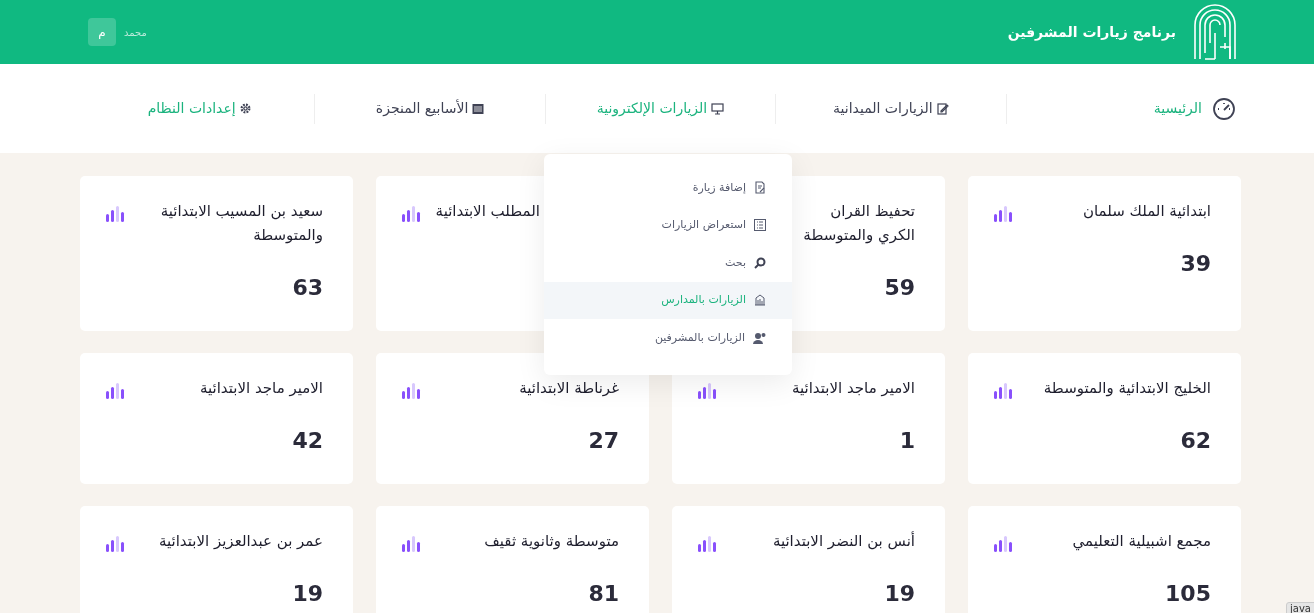  Describe the element at coordinates (942, 108) in the screenshot. I see `edit-icon` at that location.